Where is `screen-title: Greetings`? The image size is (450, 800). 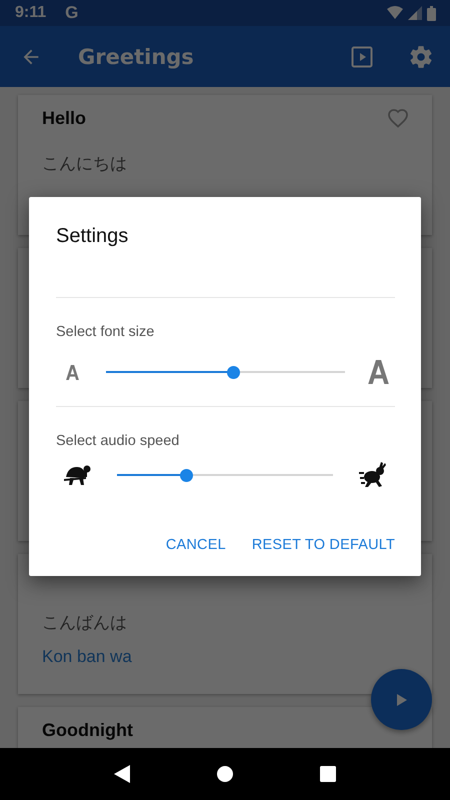
screen-title: Greetings is located at coordinates (136, 56).